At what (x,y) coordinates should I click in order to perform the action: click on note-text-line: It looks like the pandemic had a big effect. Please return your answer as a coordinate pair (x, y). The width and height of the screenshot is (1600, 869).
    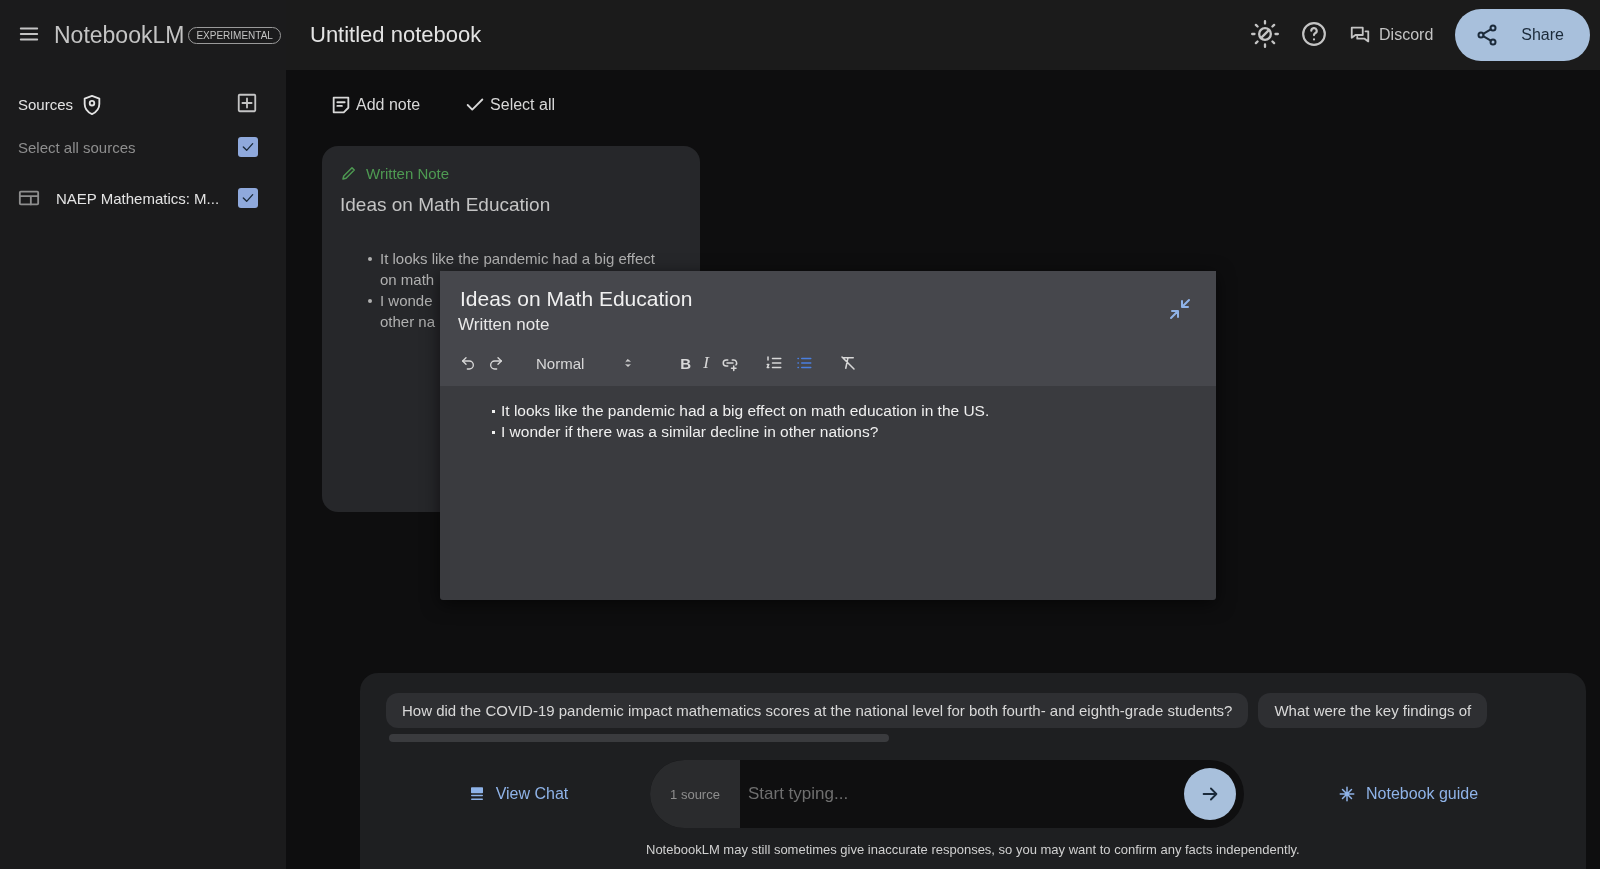
    Looking at the image, I should click on (517, 259).